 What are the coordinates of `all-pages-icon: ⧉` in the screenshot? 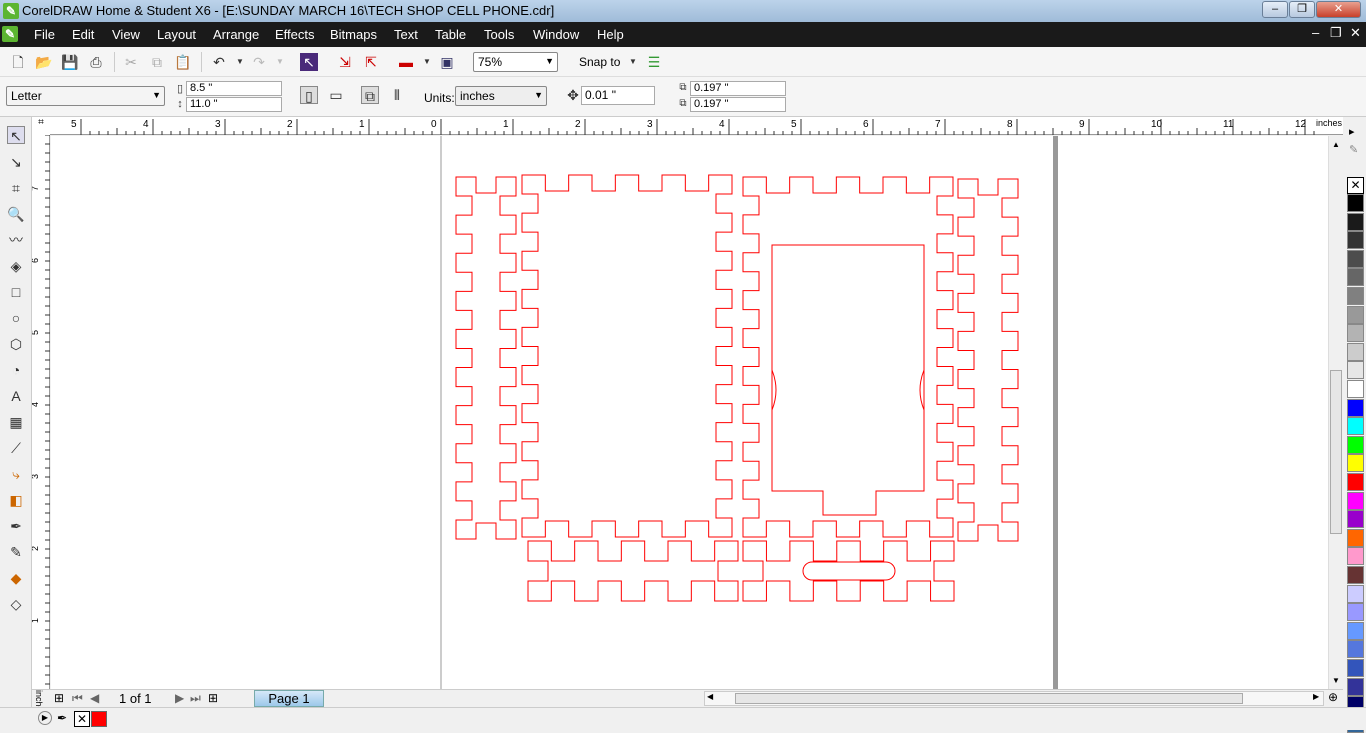 It's located at (370, 95).